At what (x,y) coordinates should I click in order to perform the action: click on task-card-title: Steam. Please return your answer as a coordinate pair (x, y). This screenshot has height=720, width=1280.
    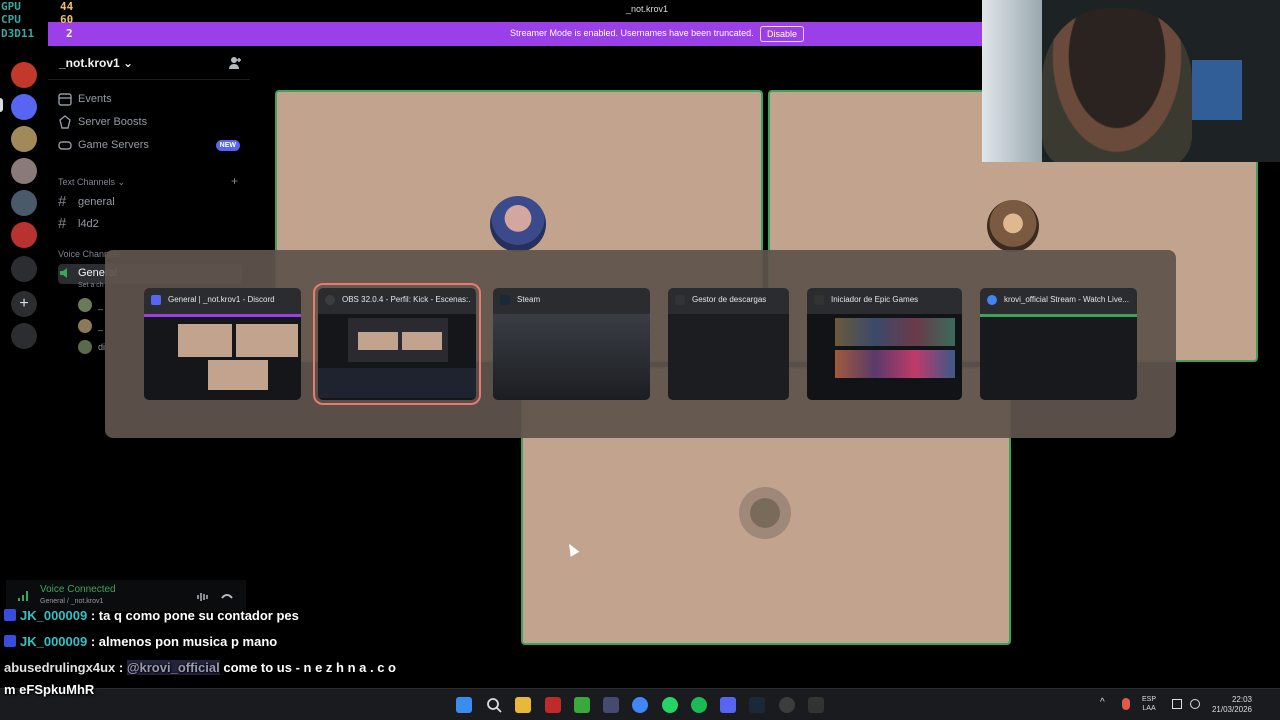
    Looking at the image, I should click on (529, 299).